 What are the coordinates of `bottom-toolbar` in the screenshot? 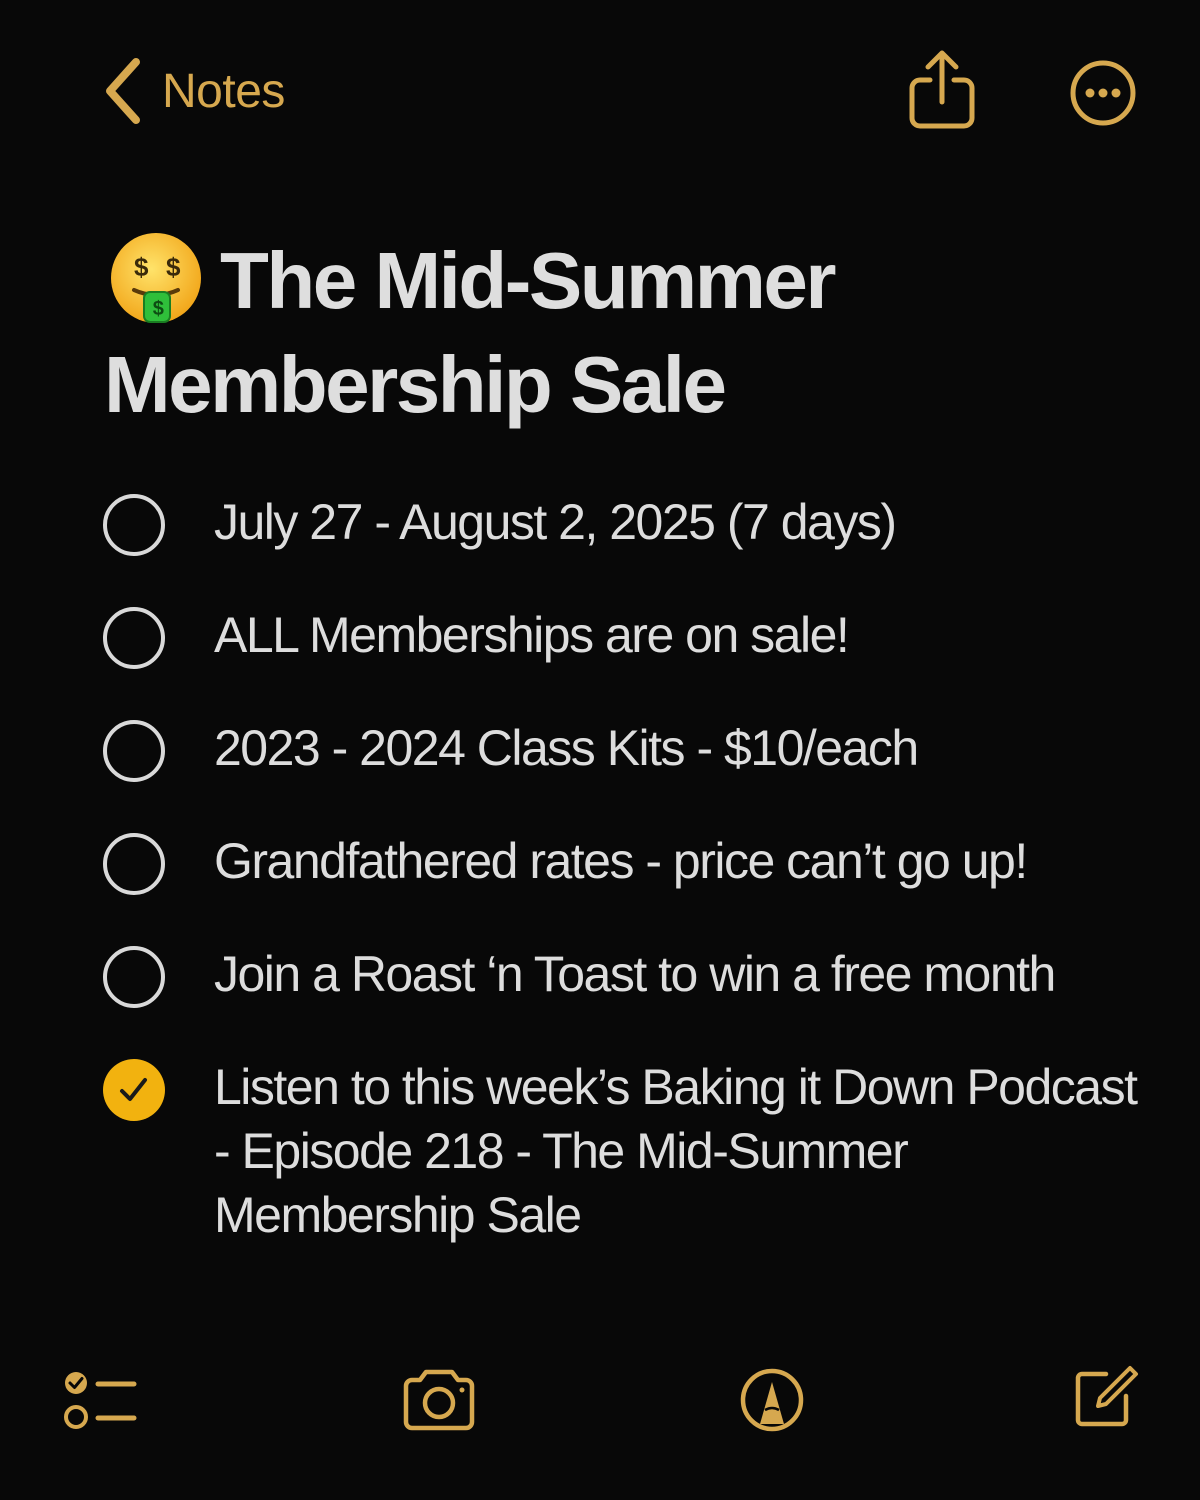 It's located at (600, 1400).